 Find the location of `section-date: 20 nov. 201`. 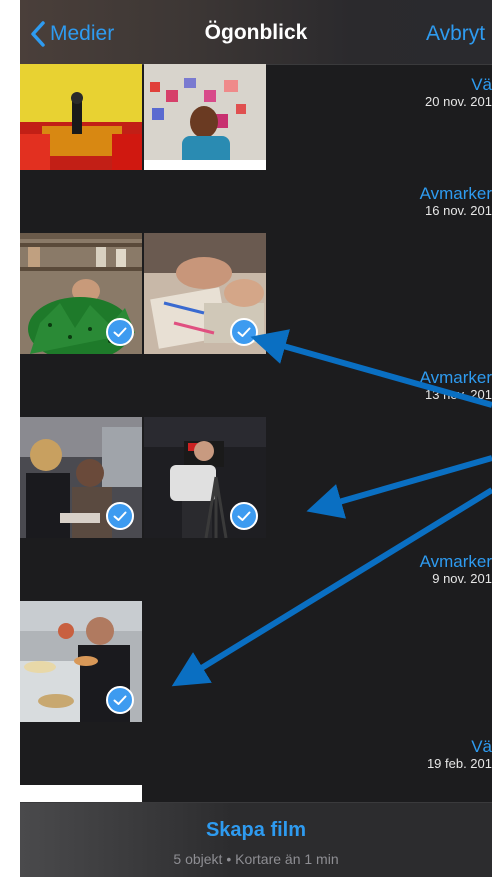

section-date: 20 nov. 201 is located at coordinates (458, 101).